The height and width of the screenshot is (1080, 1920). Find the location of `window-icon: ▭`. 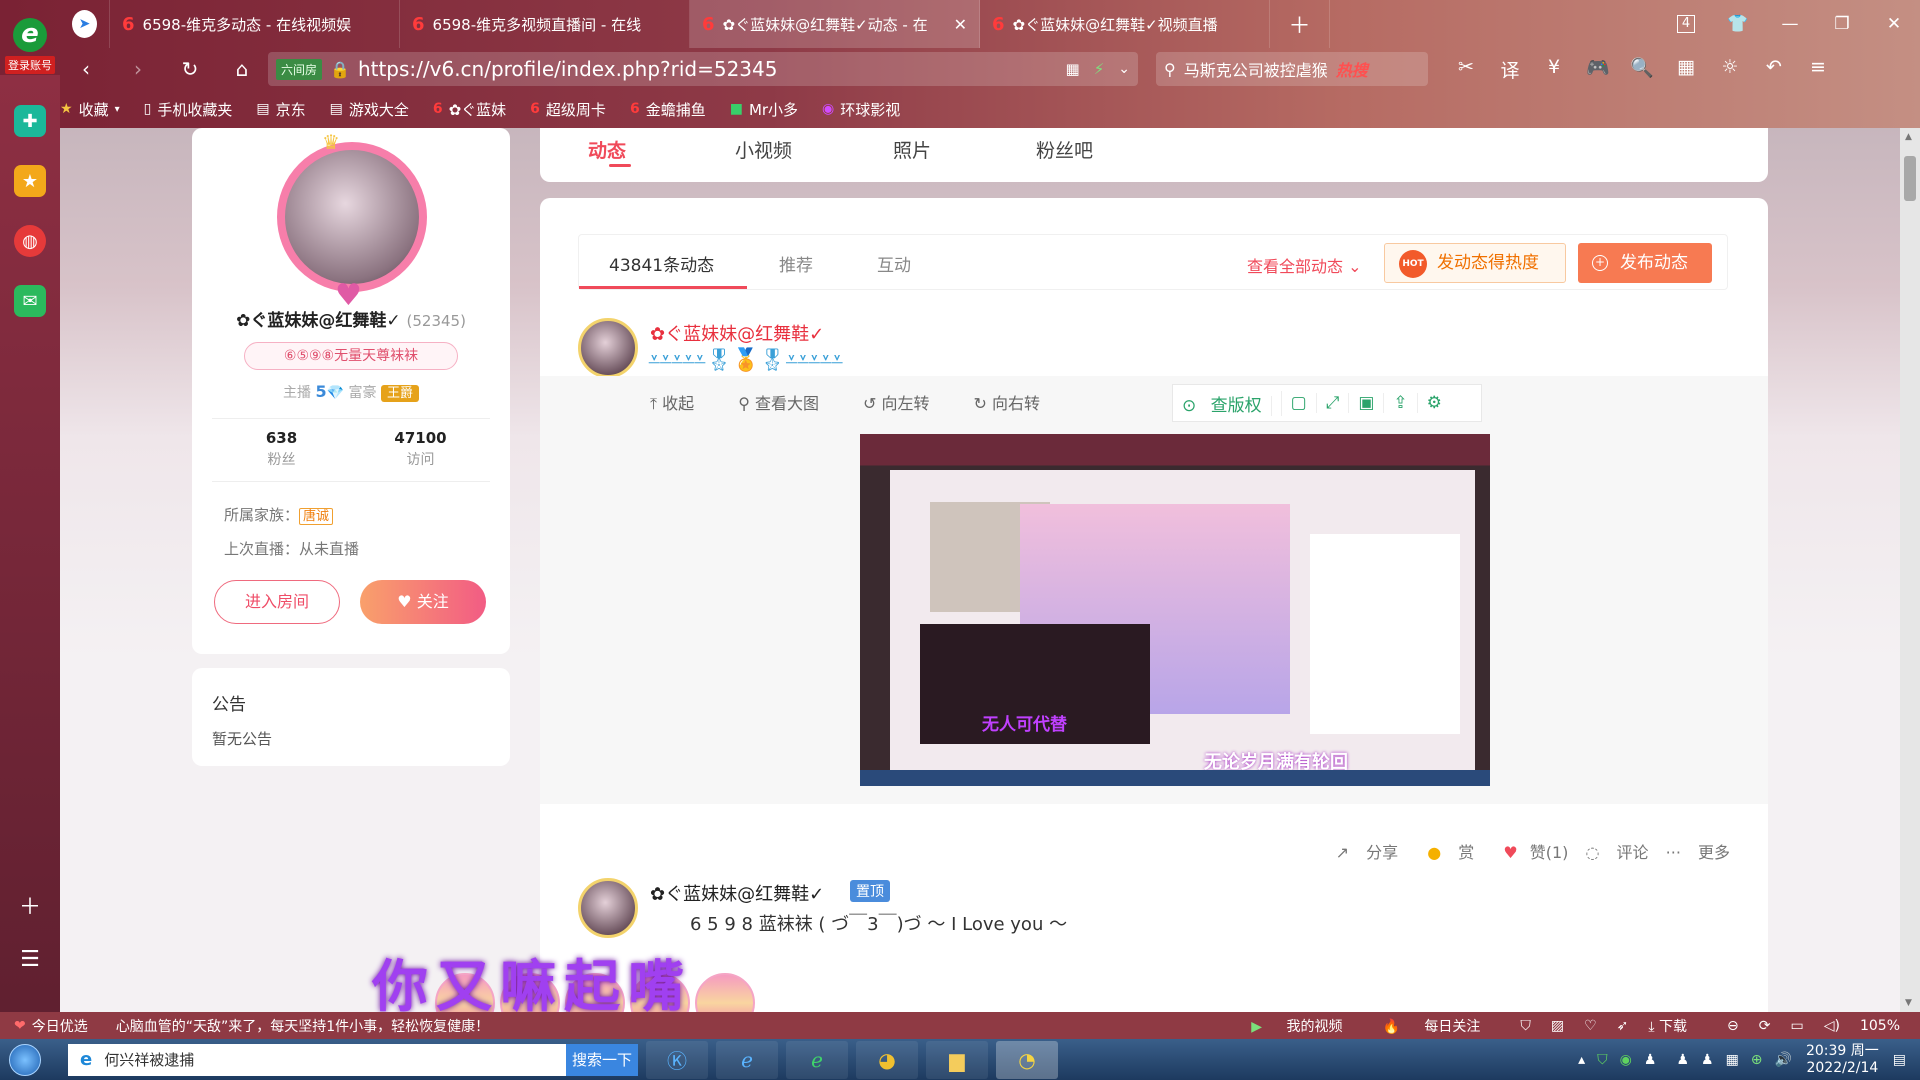

window-icon: ▭ is located at coordinates (1797, 1026).